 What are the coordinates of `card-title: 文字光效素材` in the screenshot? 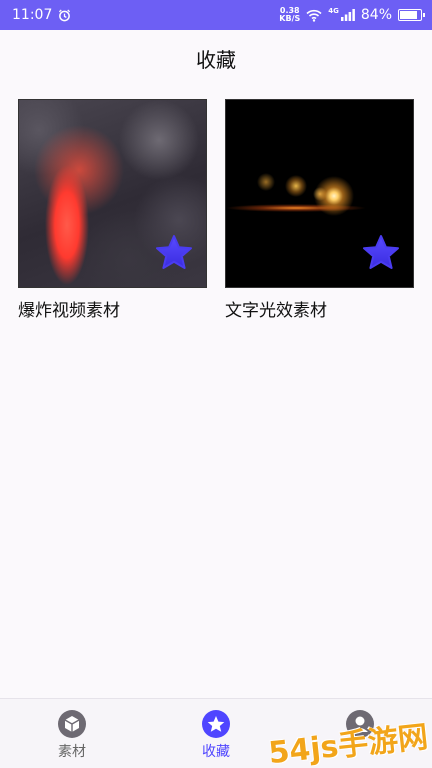 It's located at (319, 308).